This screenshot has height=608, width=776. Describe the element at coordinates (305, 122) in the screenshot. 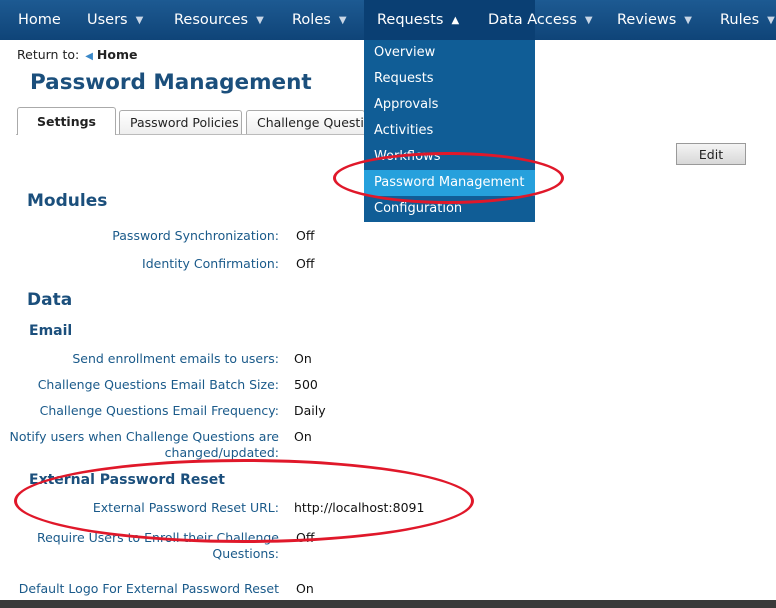

I see `tab-challenge-questions: Challenge Questions` at that location.